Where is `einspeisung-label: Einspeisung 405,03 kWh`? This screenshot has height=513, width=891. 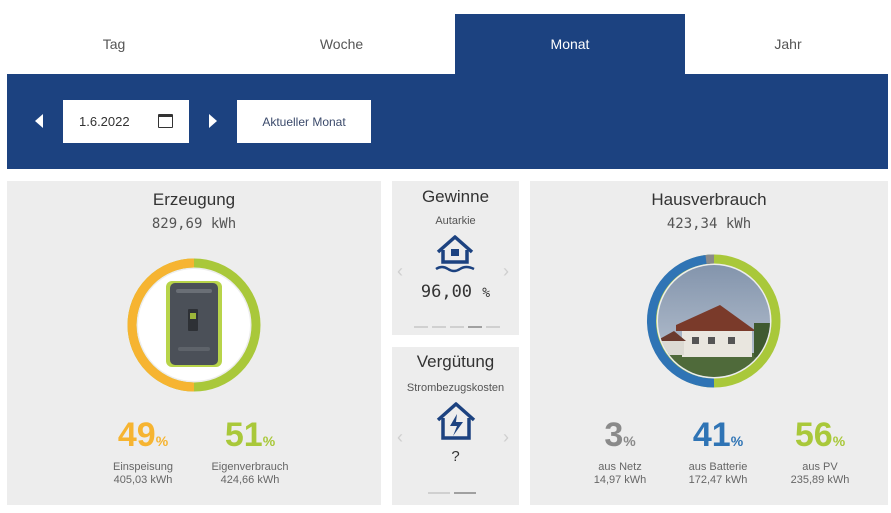 einspeisung-label: Einspeisung 405,03 kWh is located at coordinates (143, 473).